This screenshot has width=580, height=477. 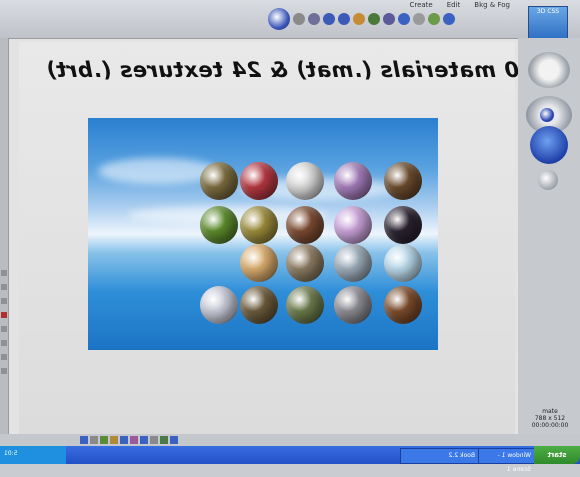 I want to click on rotate-knob-icon, so click(x=547, y=115).